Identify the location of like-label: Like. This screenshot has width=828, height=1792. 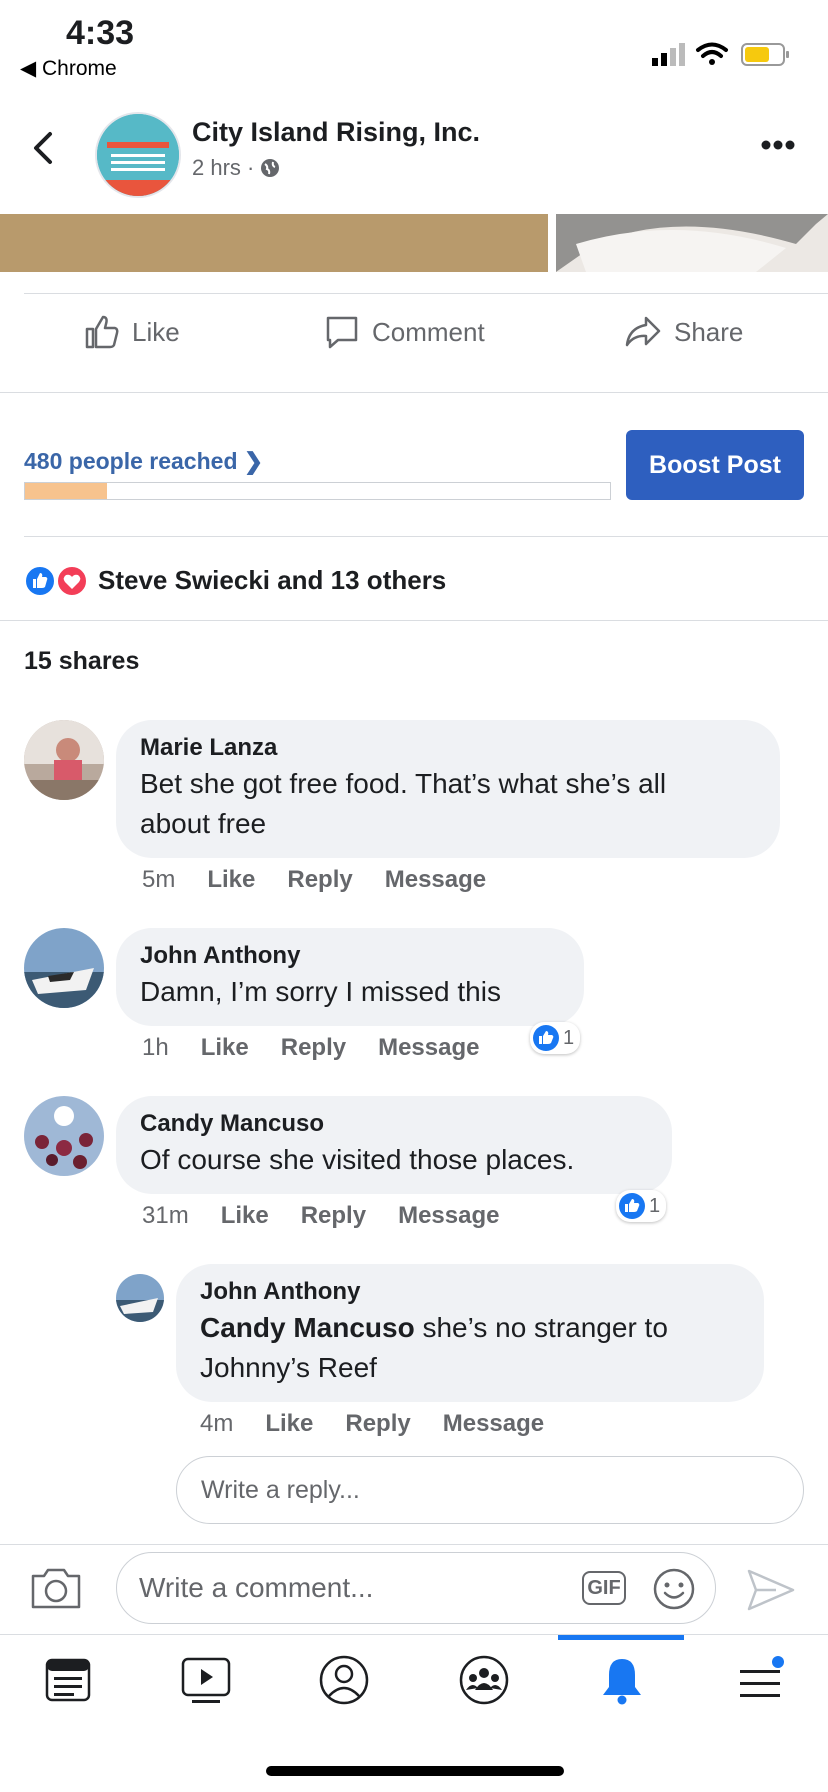
(156, 331).